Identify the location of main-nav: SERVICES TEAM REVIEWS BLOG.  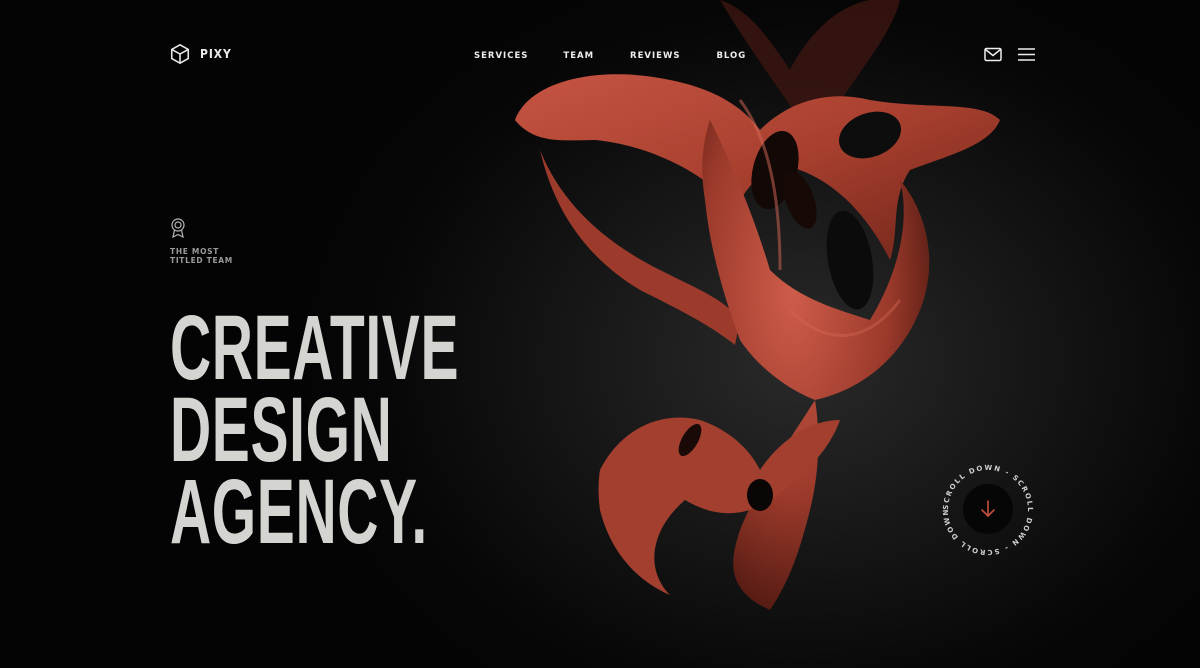
(610, 56).